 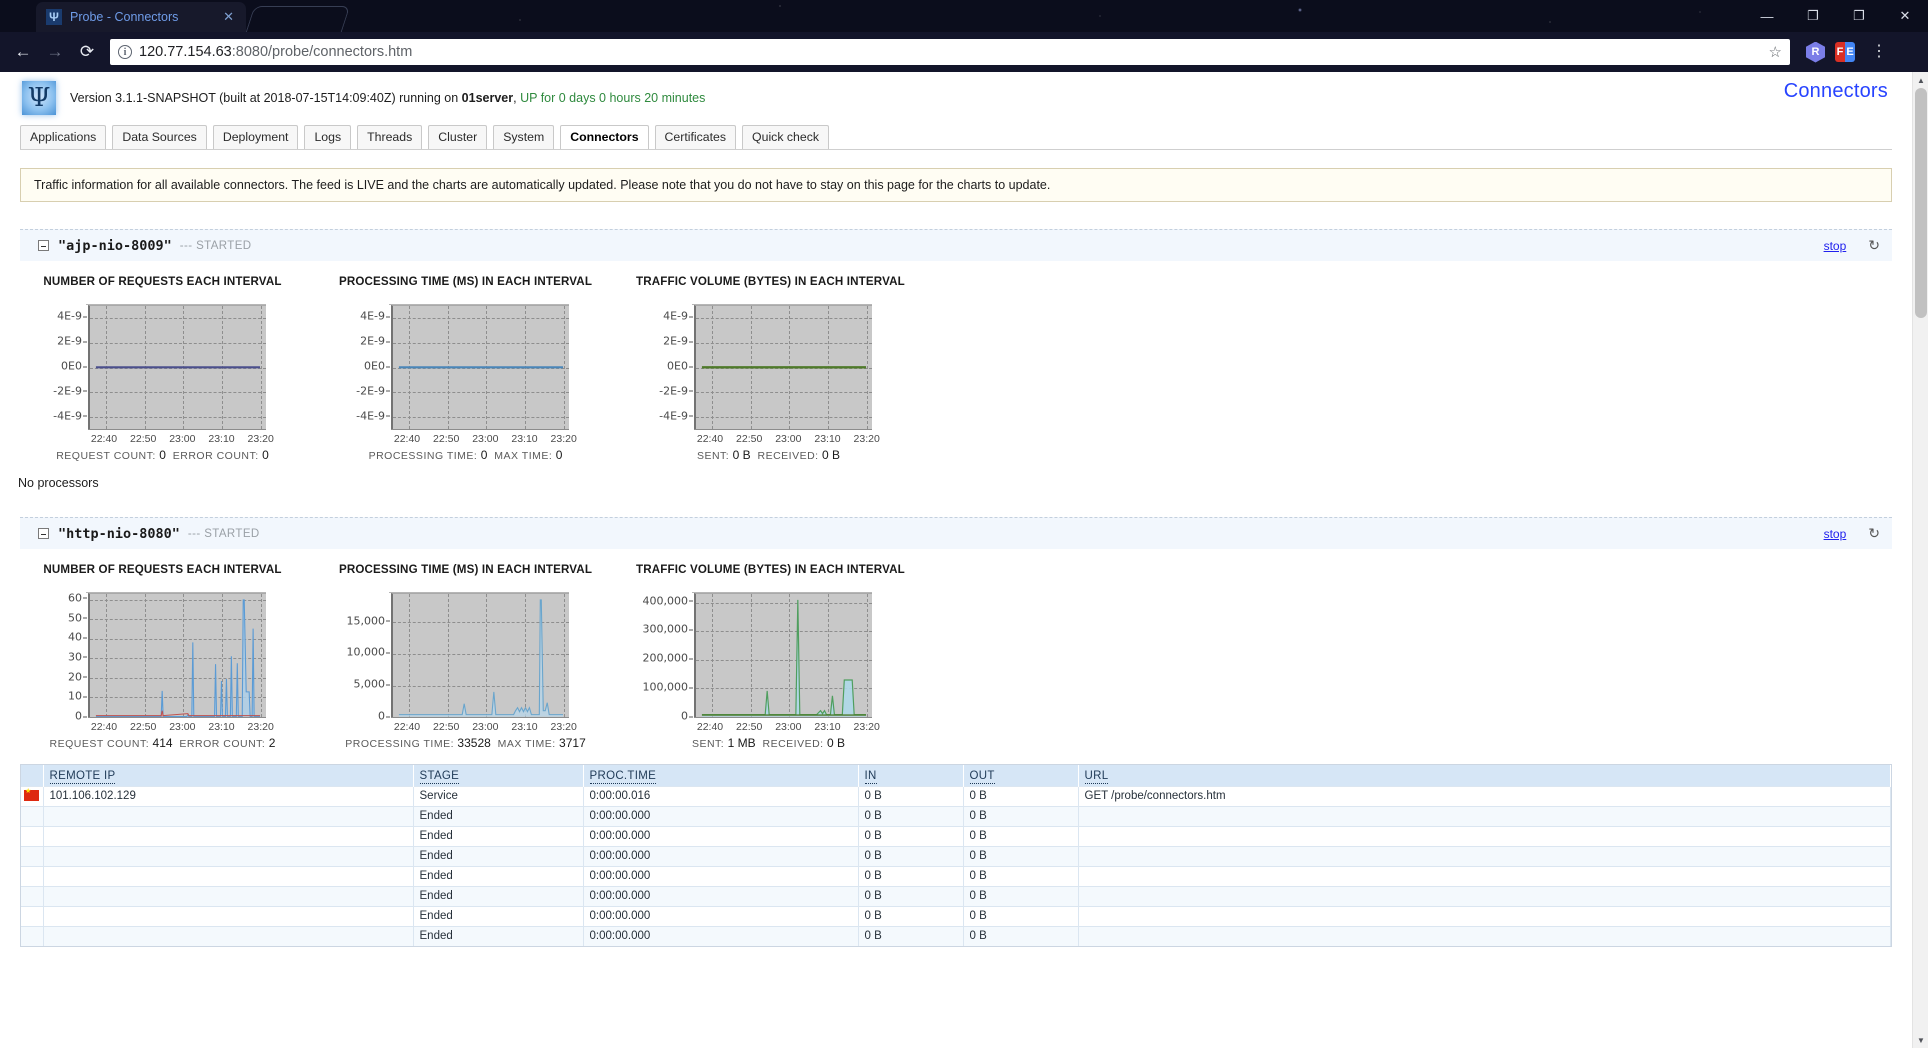 What do you see at coordinates (836, 743) in the screenshot?
I see `stat-value: 0 B` at bounding box center [836, 743].